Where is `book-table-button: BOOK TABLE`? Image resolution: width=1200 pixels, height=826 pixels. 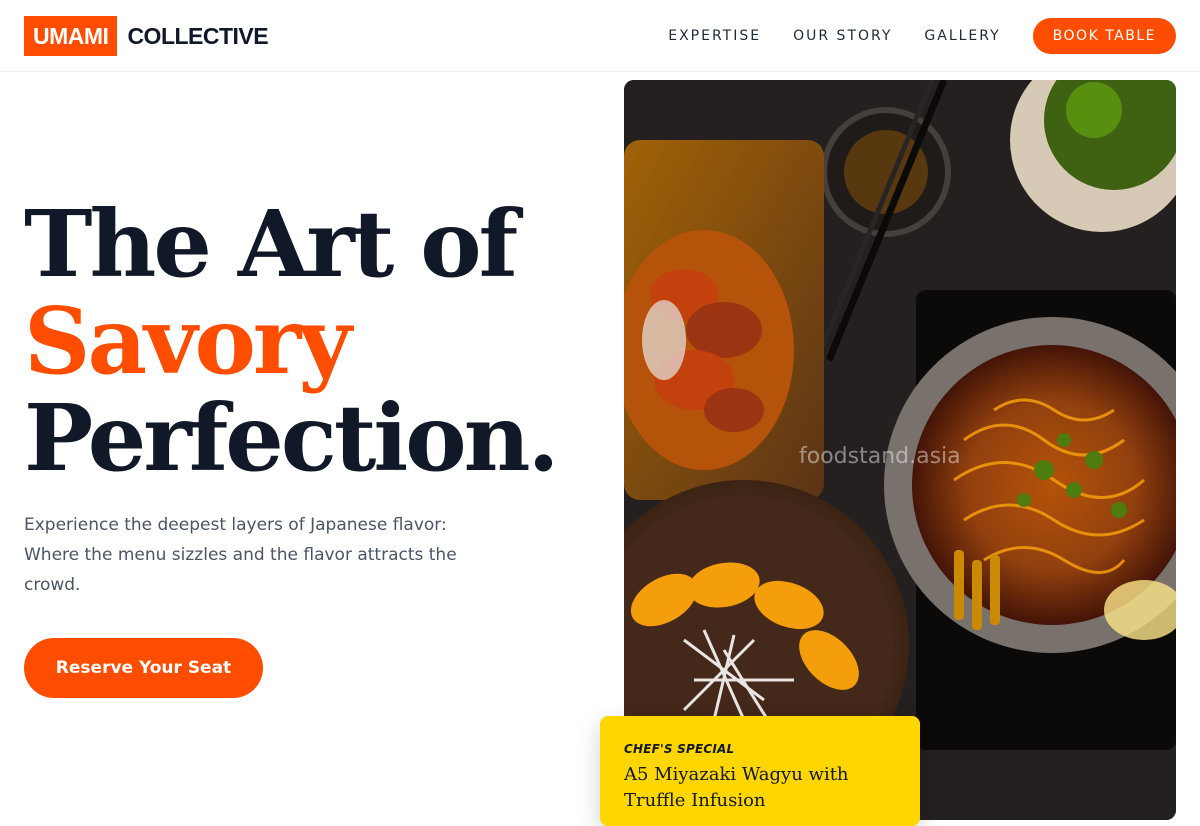
book-table-button: BOOK TABLE is located at coordinates (1104, 36).